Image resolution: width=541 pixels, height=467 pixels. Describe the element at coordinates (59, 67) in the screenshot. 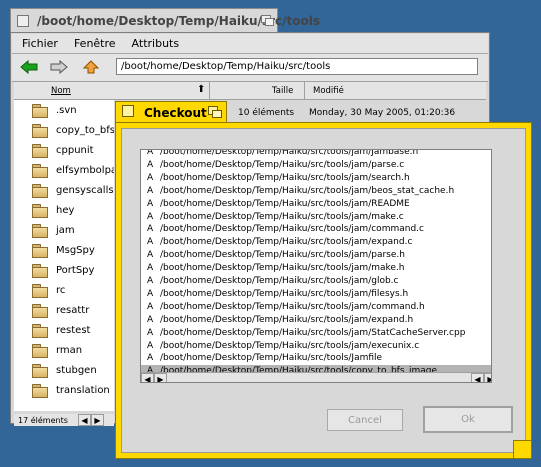

I see `forward-arrow-icon` at that location.